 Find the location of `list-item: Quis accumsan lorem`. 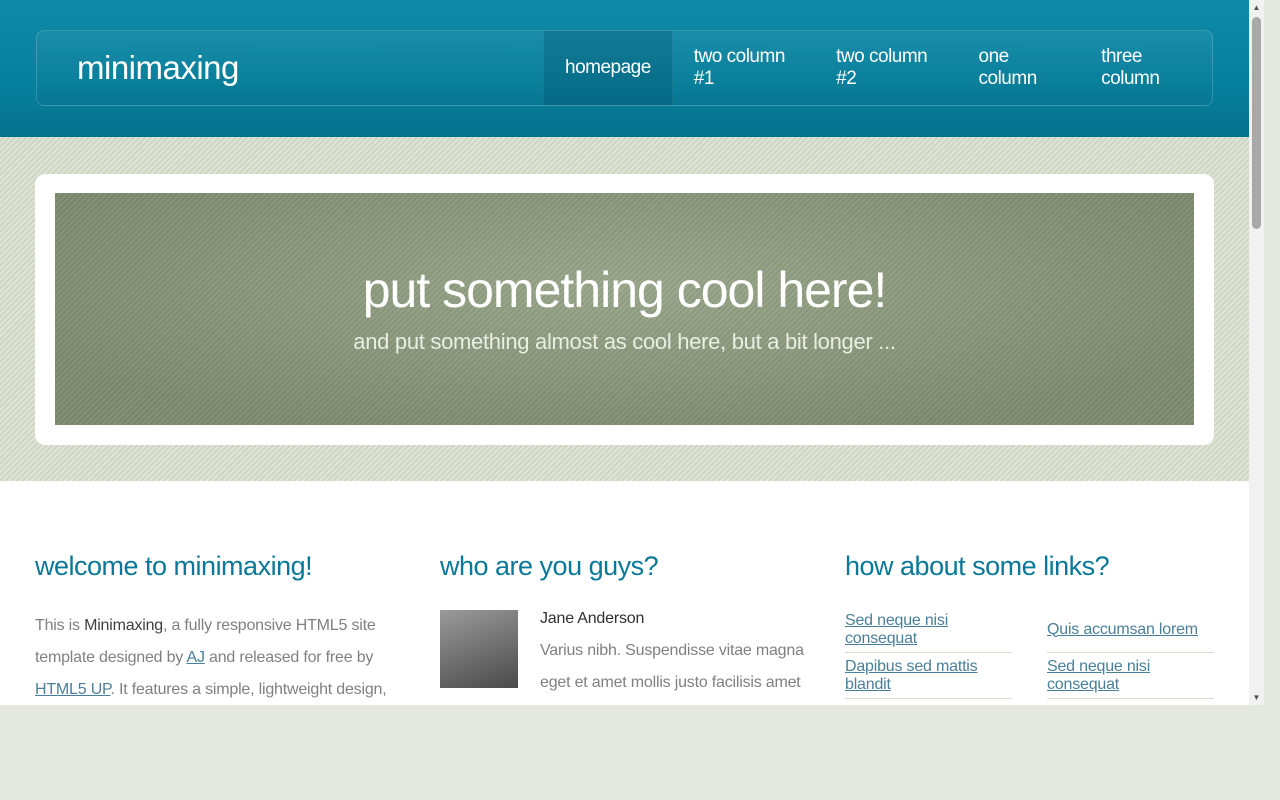

list-item: Quis accumsan lorem is located at coordinates (1130, 630).